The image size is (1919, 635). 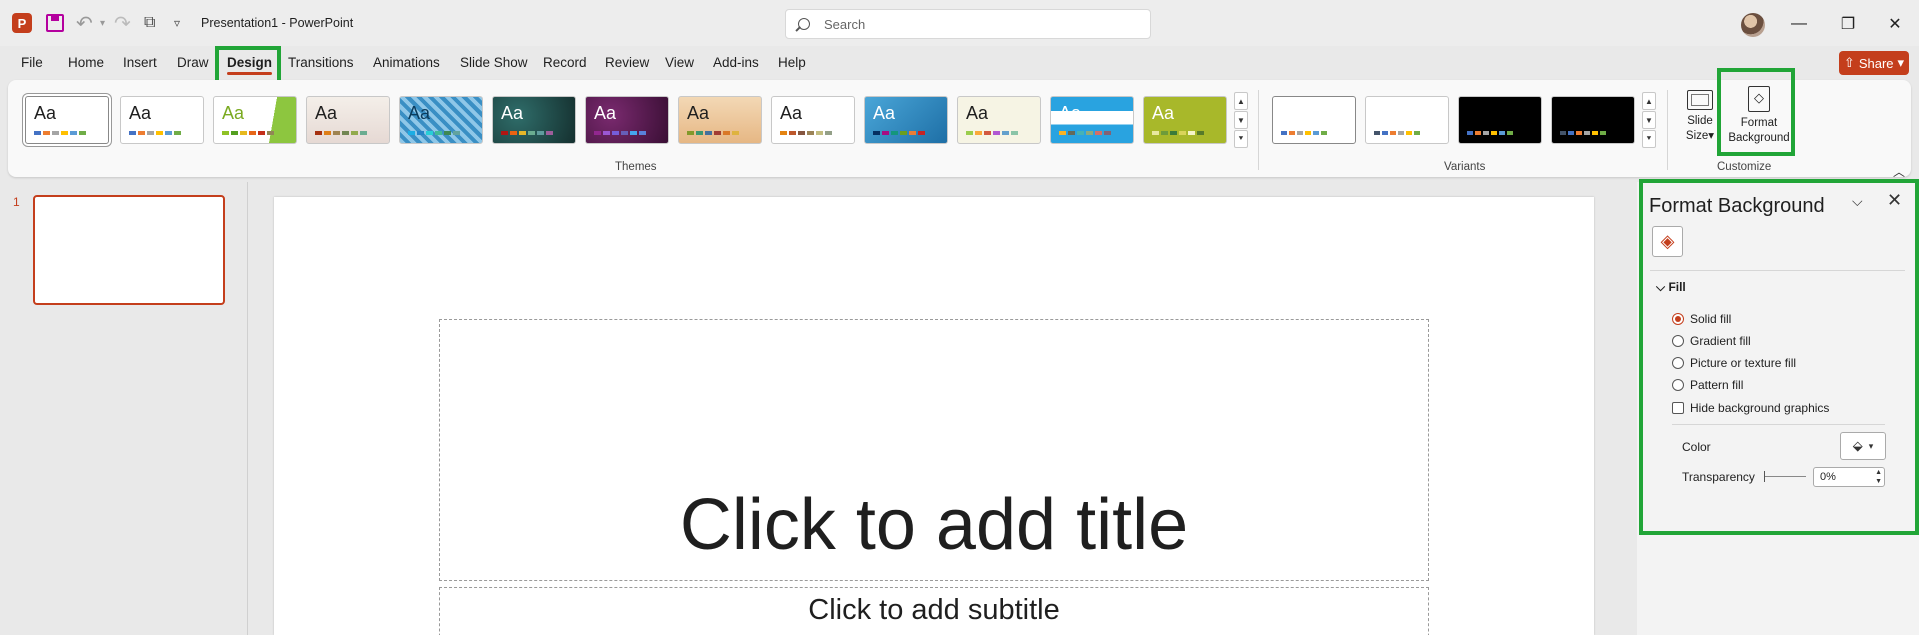 What do you see at coordinates (348, 120) in the screenshot?
I see `theme-integral: Aa` at bounding box center [348, 120].